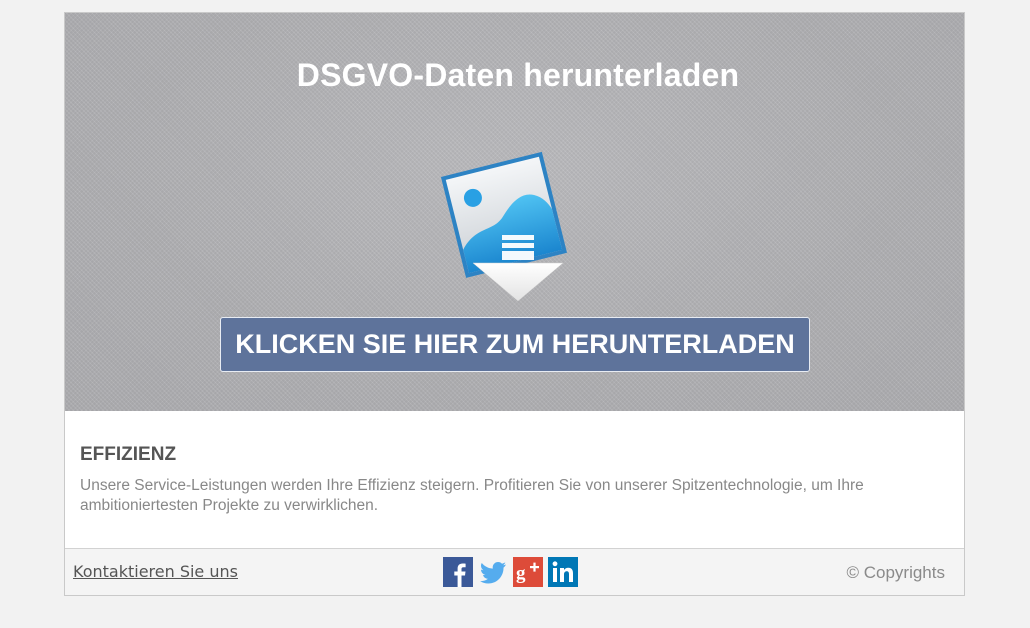  I want to click on copyright-text: © Copyrights, so click(895, 572).